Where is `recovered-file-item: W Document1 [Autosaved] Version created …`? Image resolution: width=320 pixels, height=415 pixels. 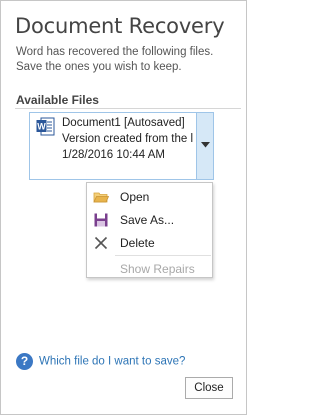 recovered-file-item: W Document1 [Autosaved] Version created … is located at coordinates (121, 146).